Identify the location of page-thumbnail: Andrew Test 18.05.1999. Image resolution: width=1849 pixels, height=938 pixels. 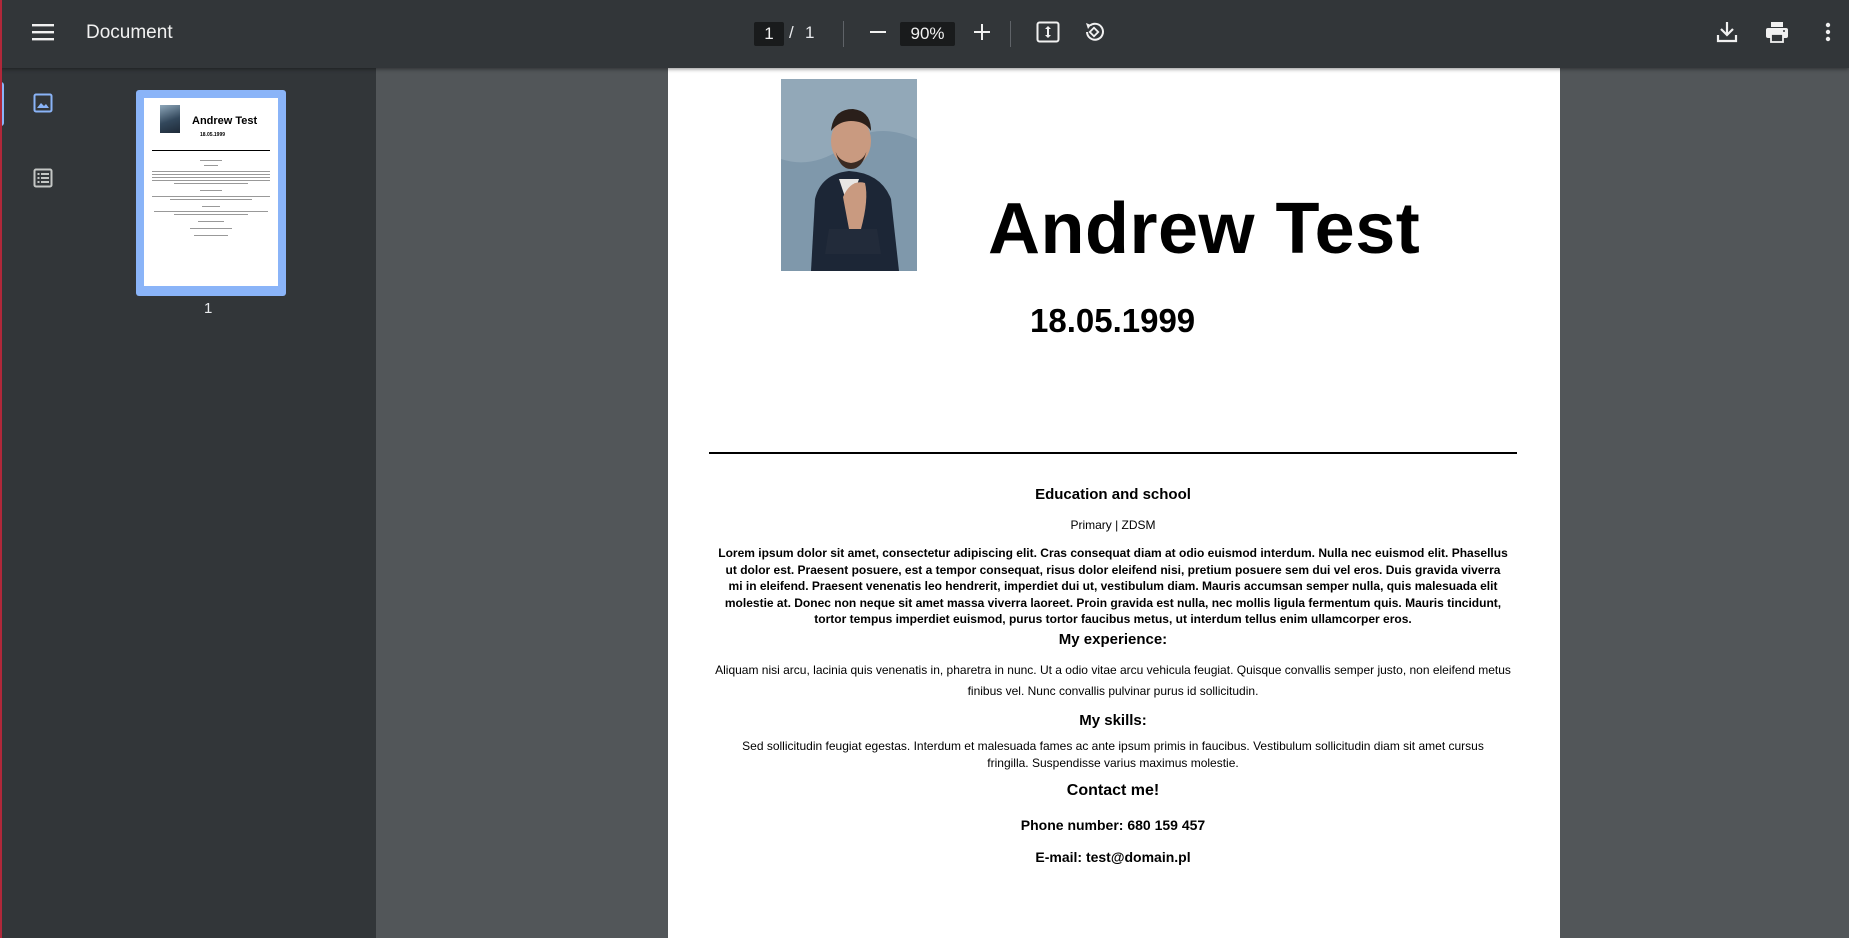
(211, 193).